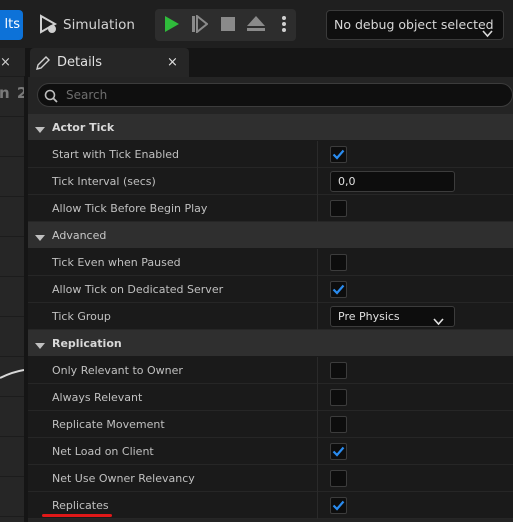 The width and height of the screenshot is (513, 522). I want to click on property-number-field: 0,0, so click(392, 181).